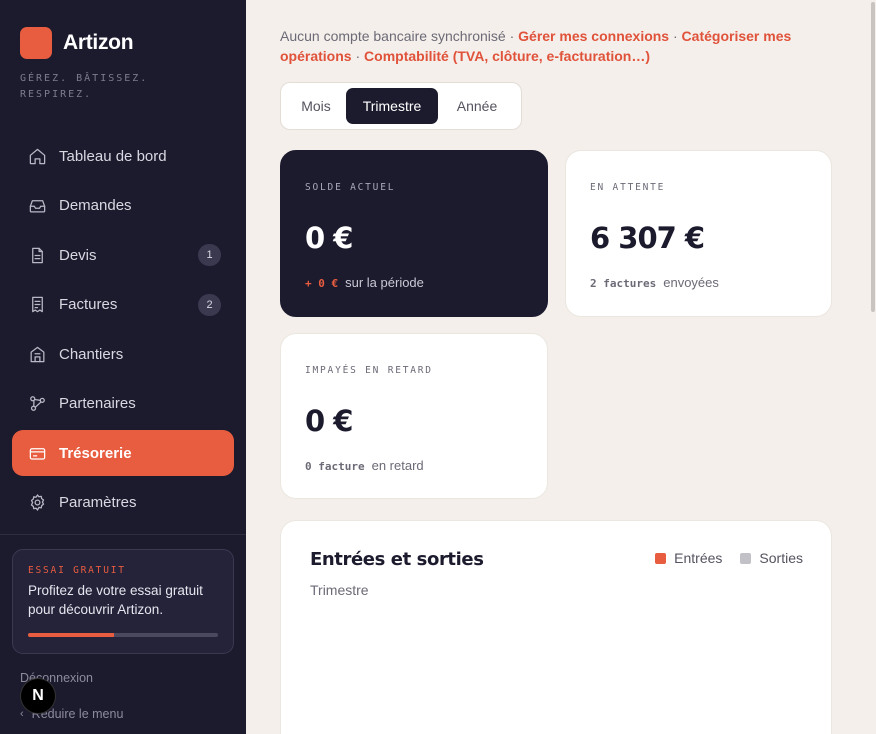  Describe the element at coordinates (22, 714) in the screenshot. I see `chevron-left-icon: ‹` at that location.